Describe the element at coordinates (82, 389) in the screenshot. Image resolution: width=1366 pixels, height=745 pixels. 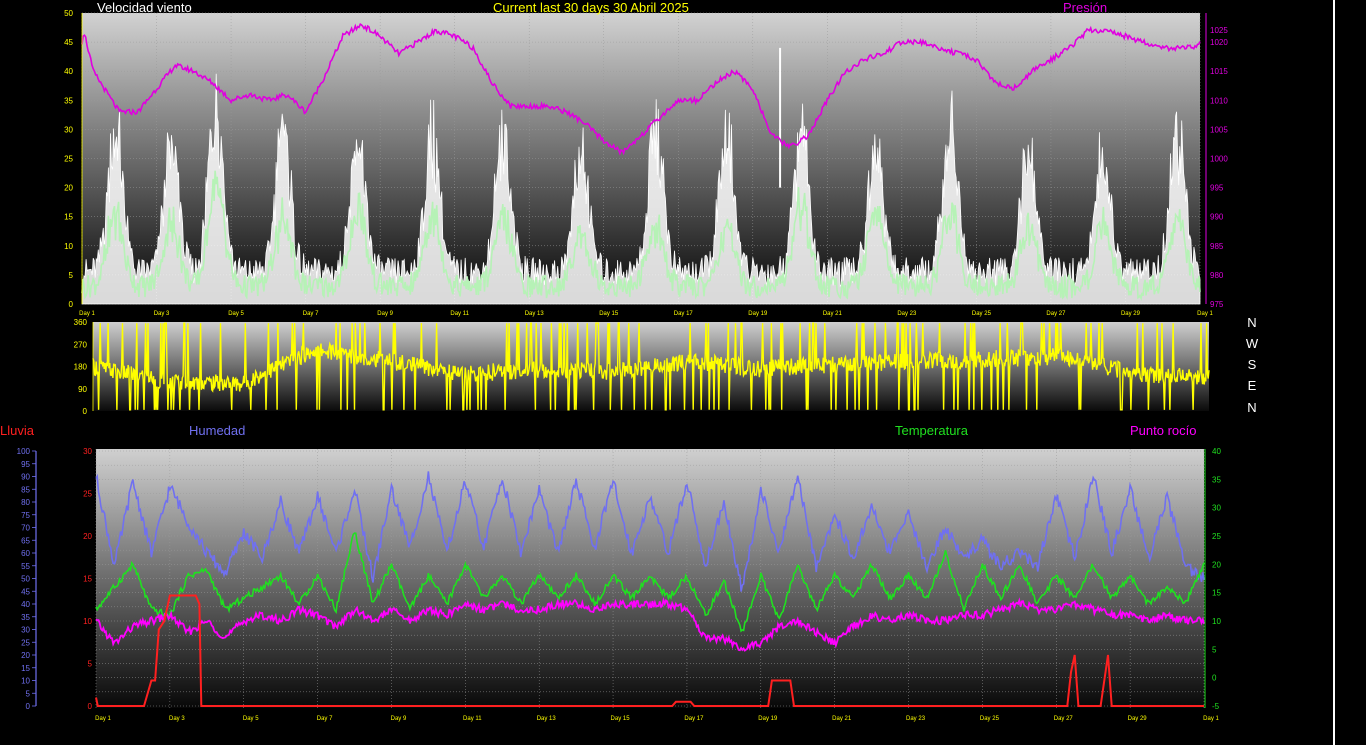
I see `direction-y-tick-label: 90` at that location.